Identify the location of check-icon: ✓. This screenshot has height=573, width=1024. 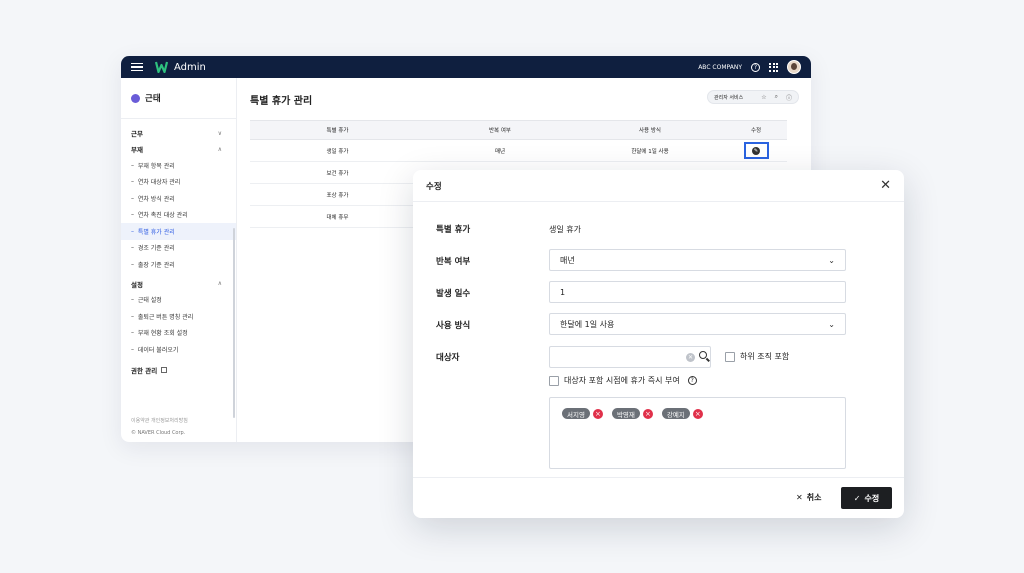
(857, 498).